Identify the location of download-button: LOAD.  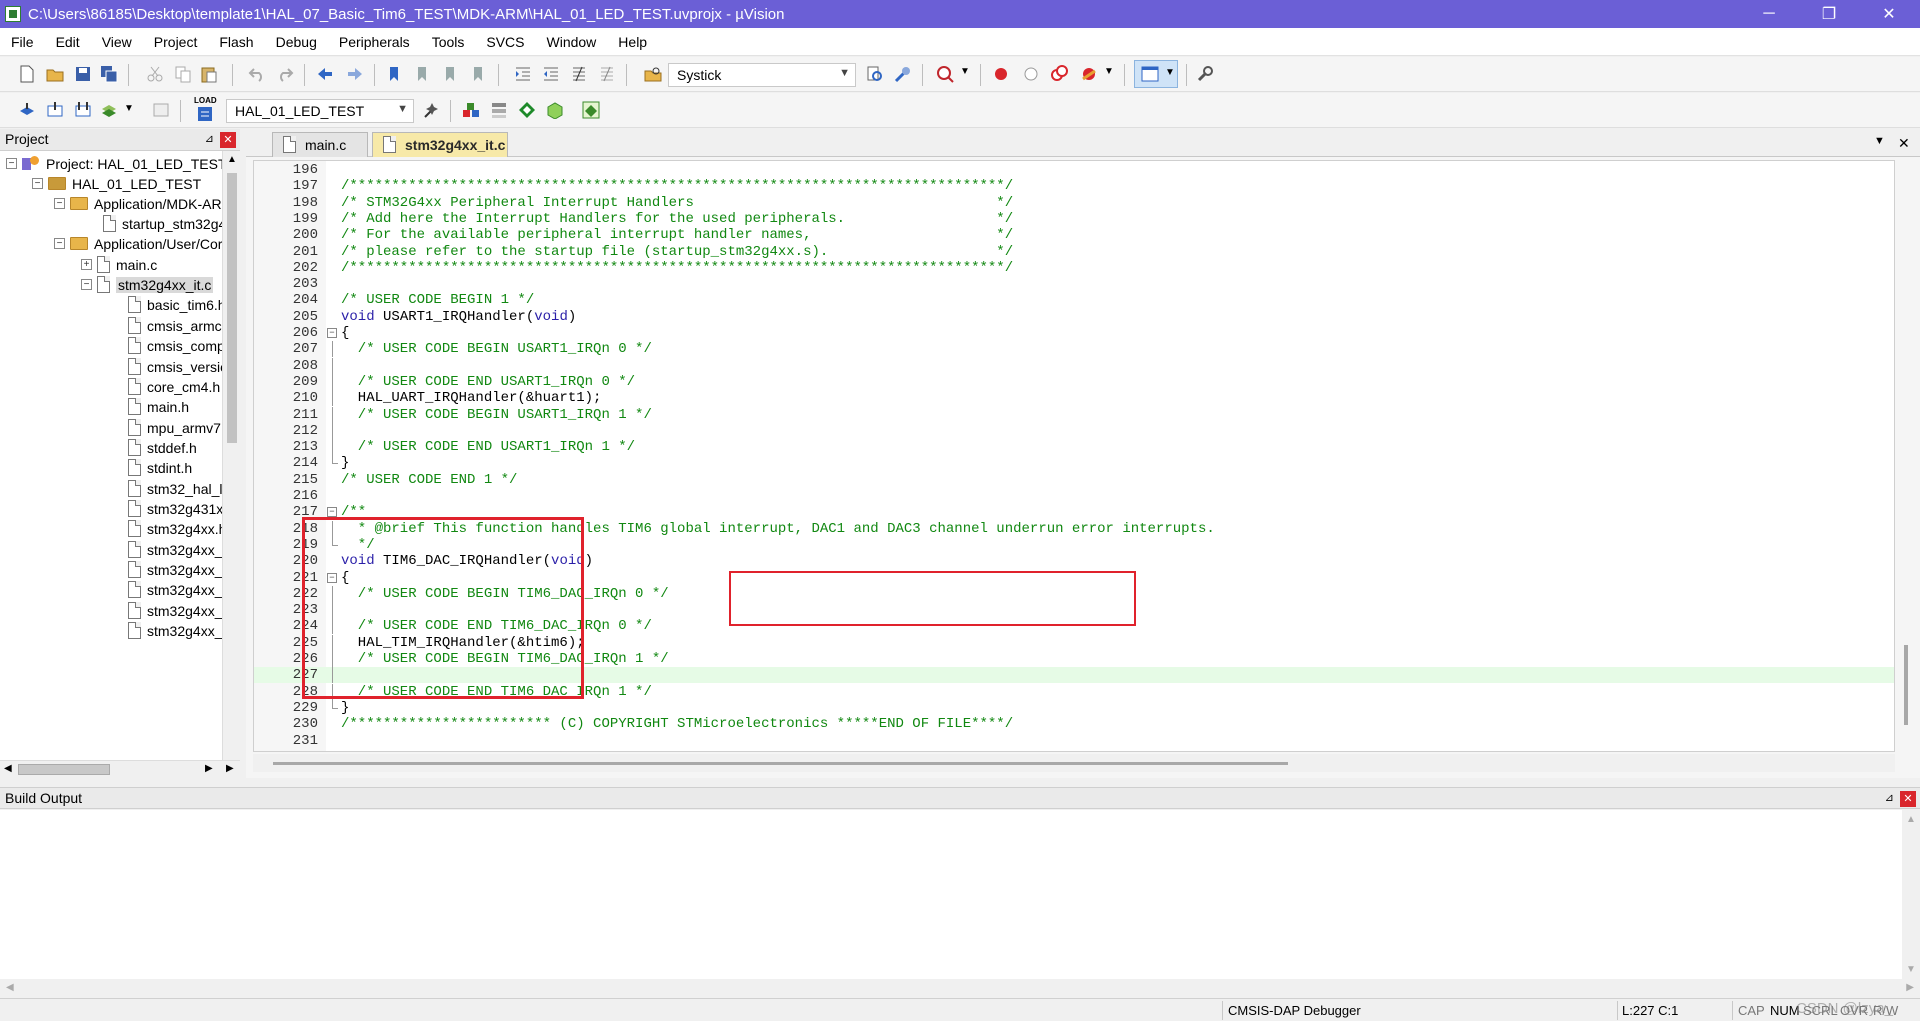
(205, 110).